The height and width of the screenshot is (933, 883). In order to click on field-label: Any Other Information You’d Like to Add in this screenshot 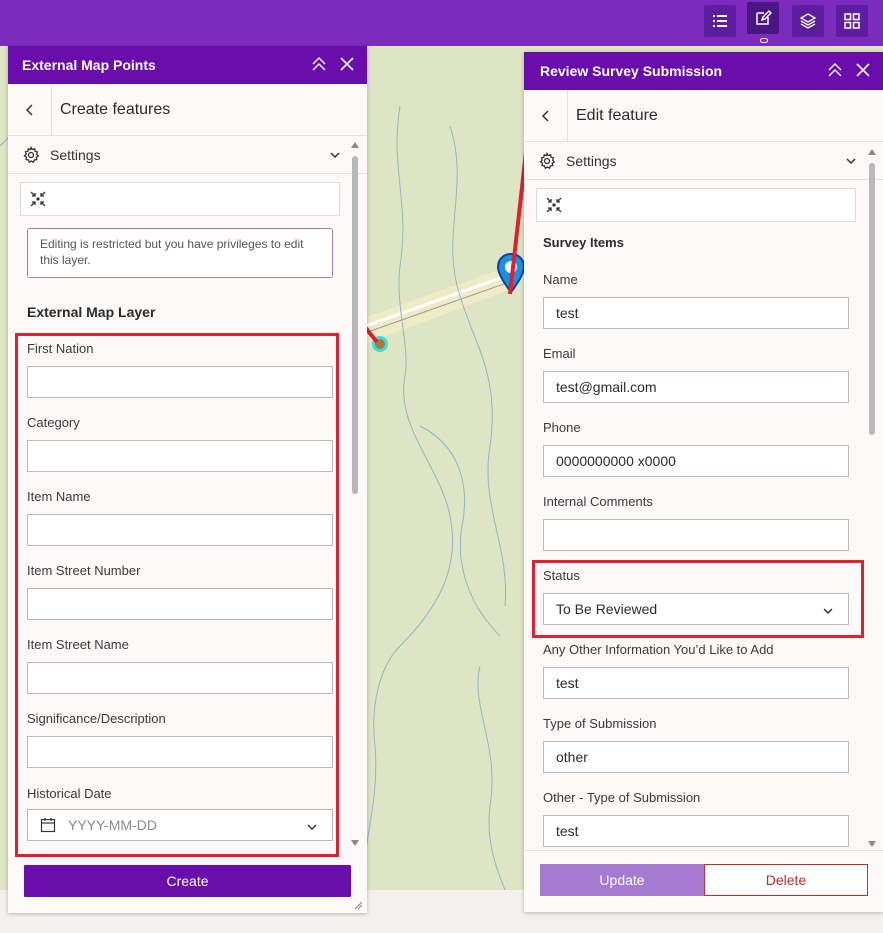, I will do `click(658, 649)`.